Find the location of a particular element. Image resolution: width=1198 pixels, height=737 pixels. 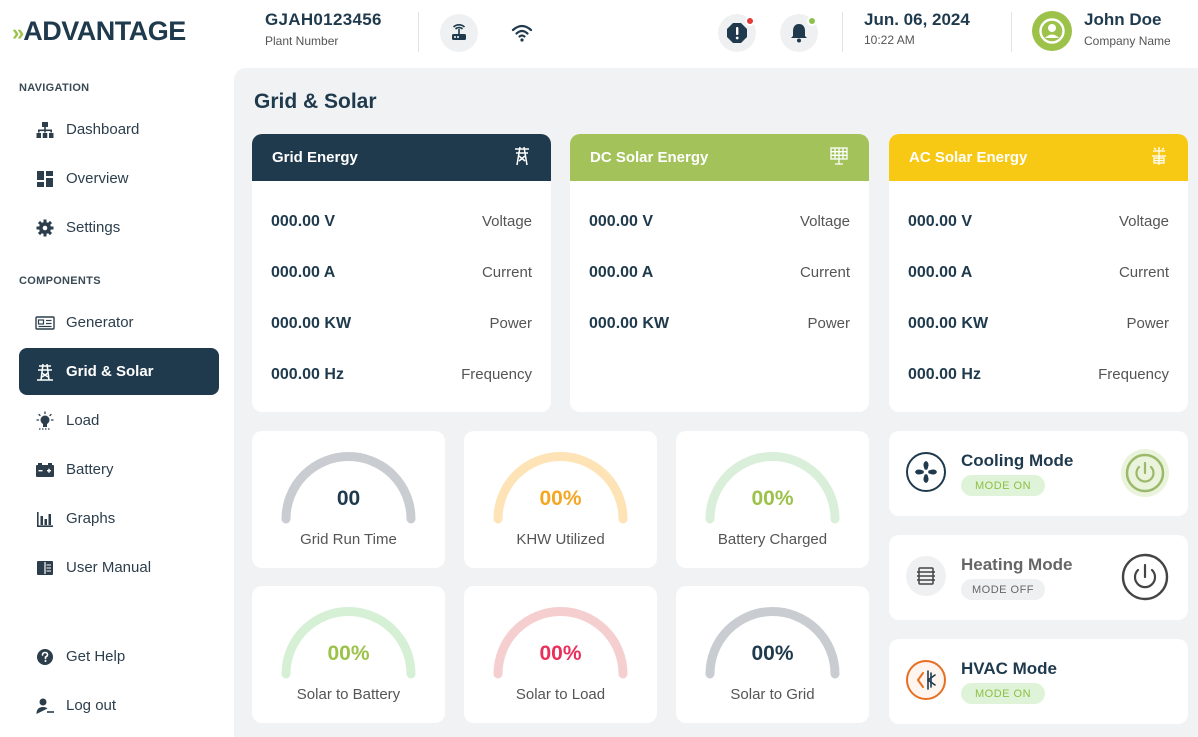

divider is located at coordinates (842, 32).